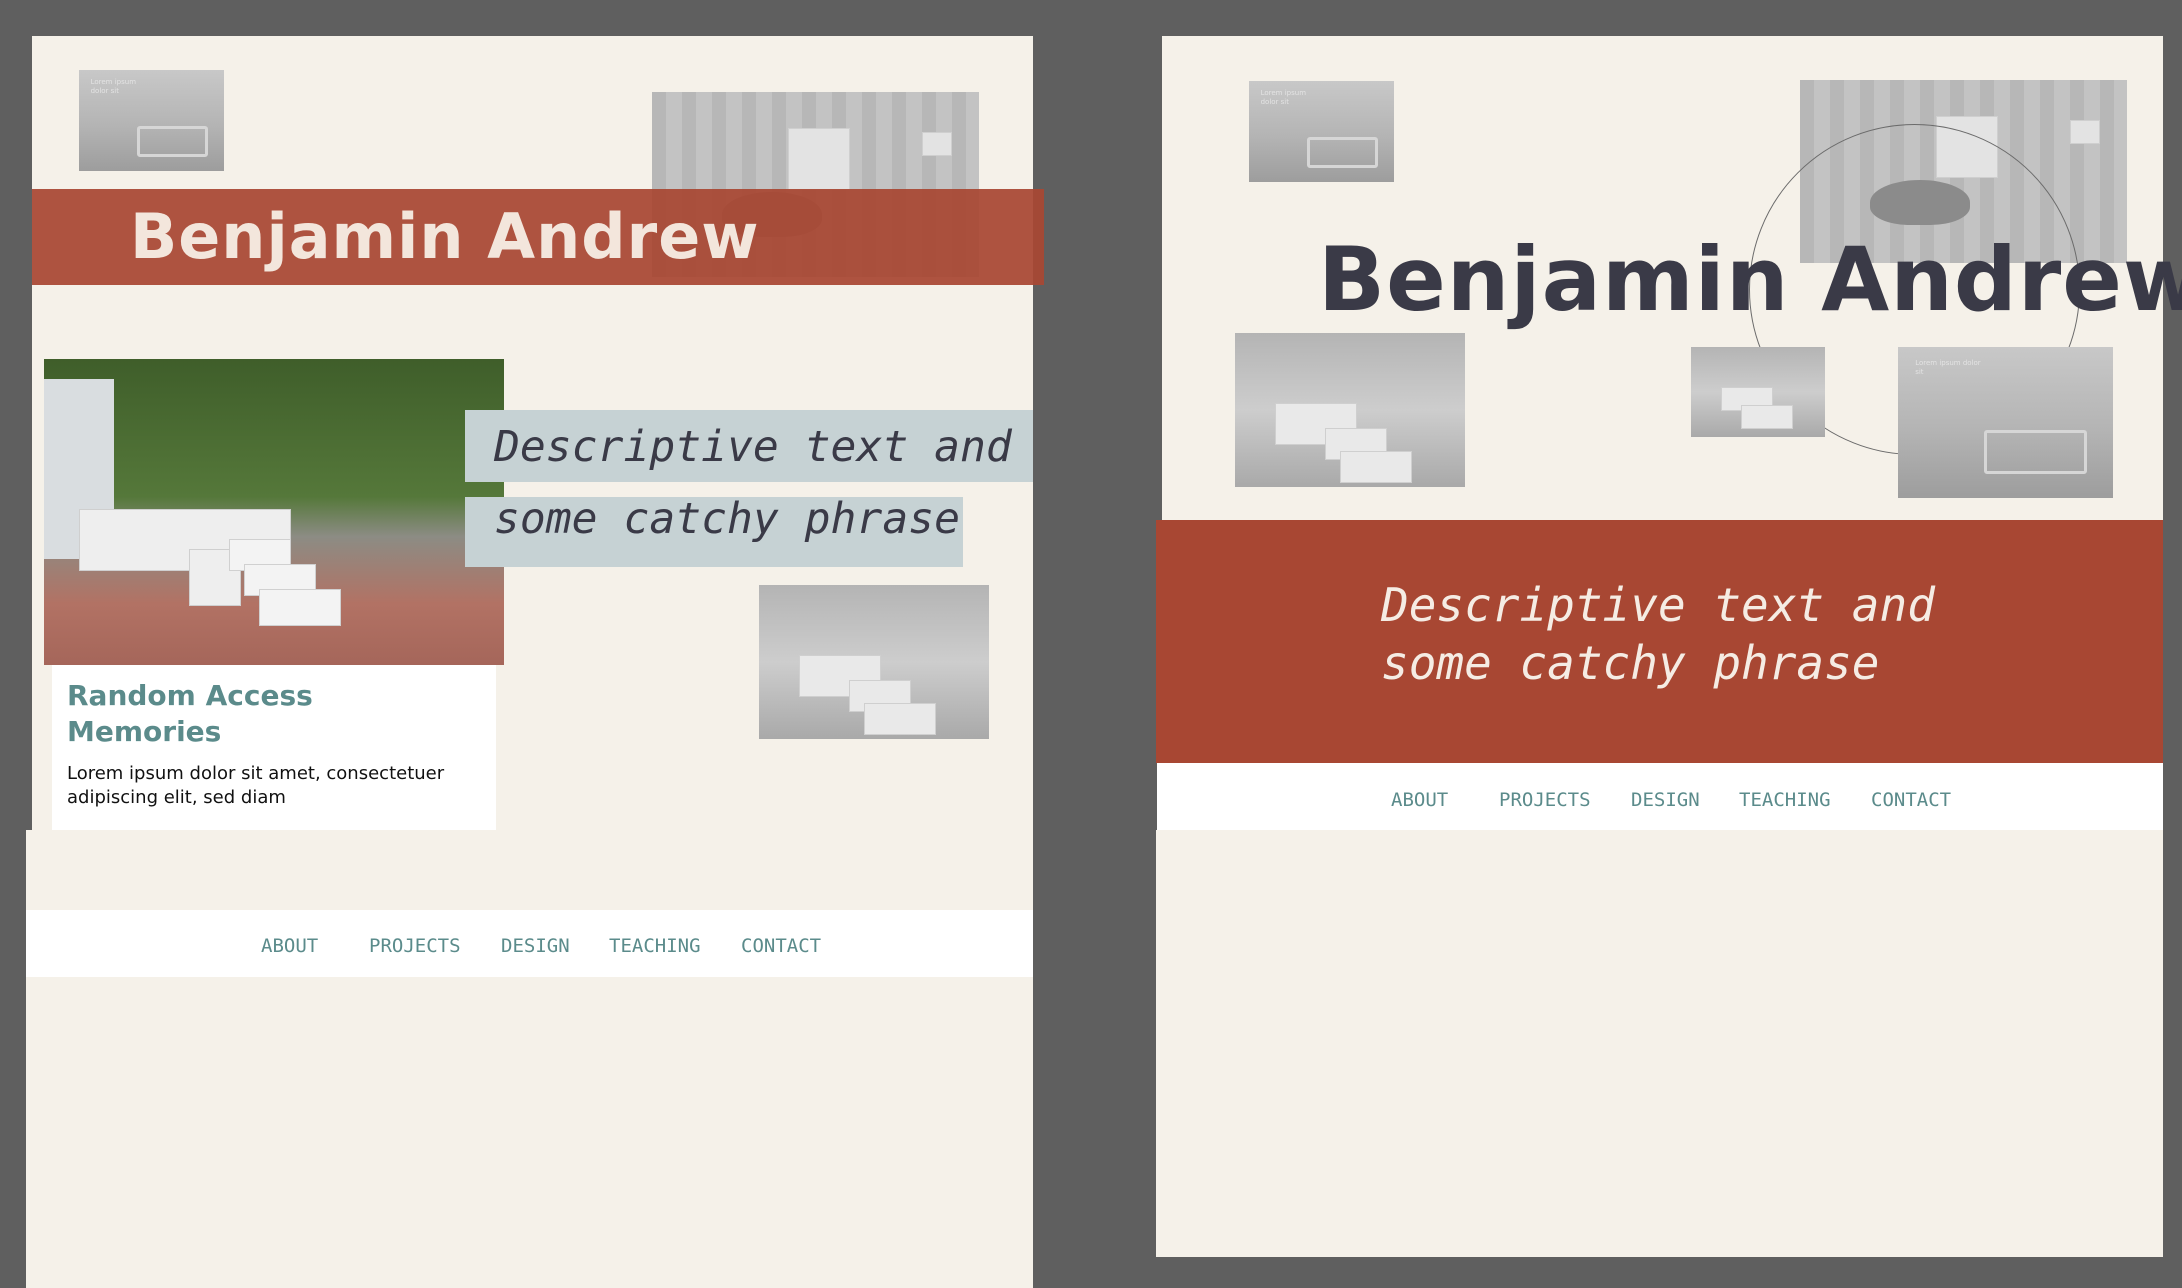 This screenshot has width=2182, height=1288. What do you see at coordinates (151, 120) in the screenshot?
I see `sink-thumbnail: Lorem ipsum dolor sit` at bounding box center [151, 120].